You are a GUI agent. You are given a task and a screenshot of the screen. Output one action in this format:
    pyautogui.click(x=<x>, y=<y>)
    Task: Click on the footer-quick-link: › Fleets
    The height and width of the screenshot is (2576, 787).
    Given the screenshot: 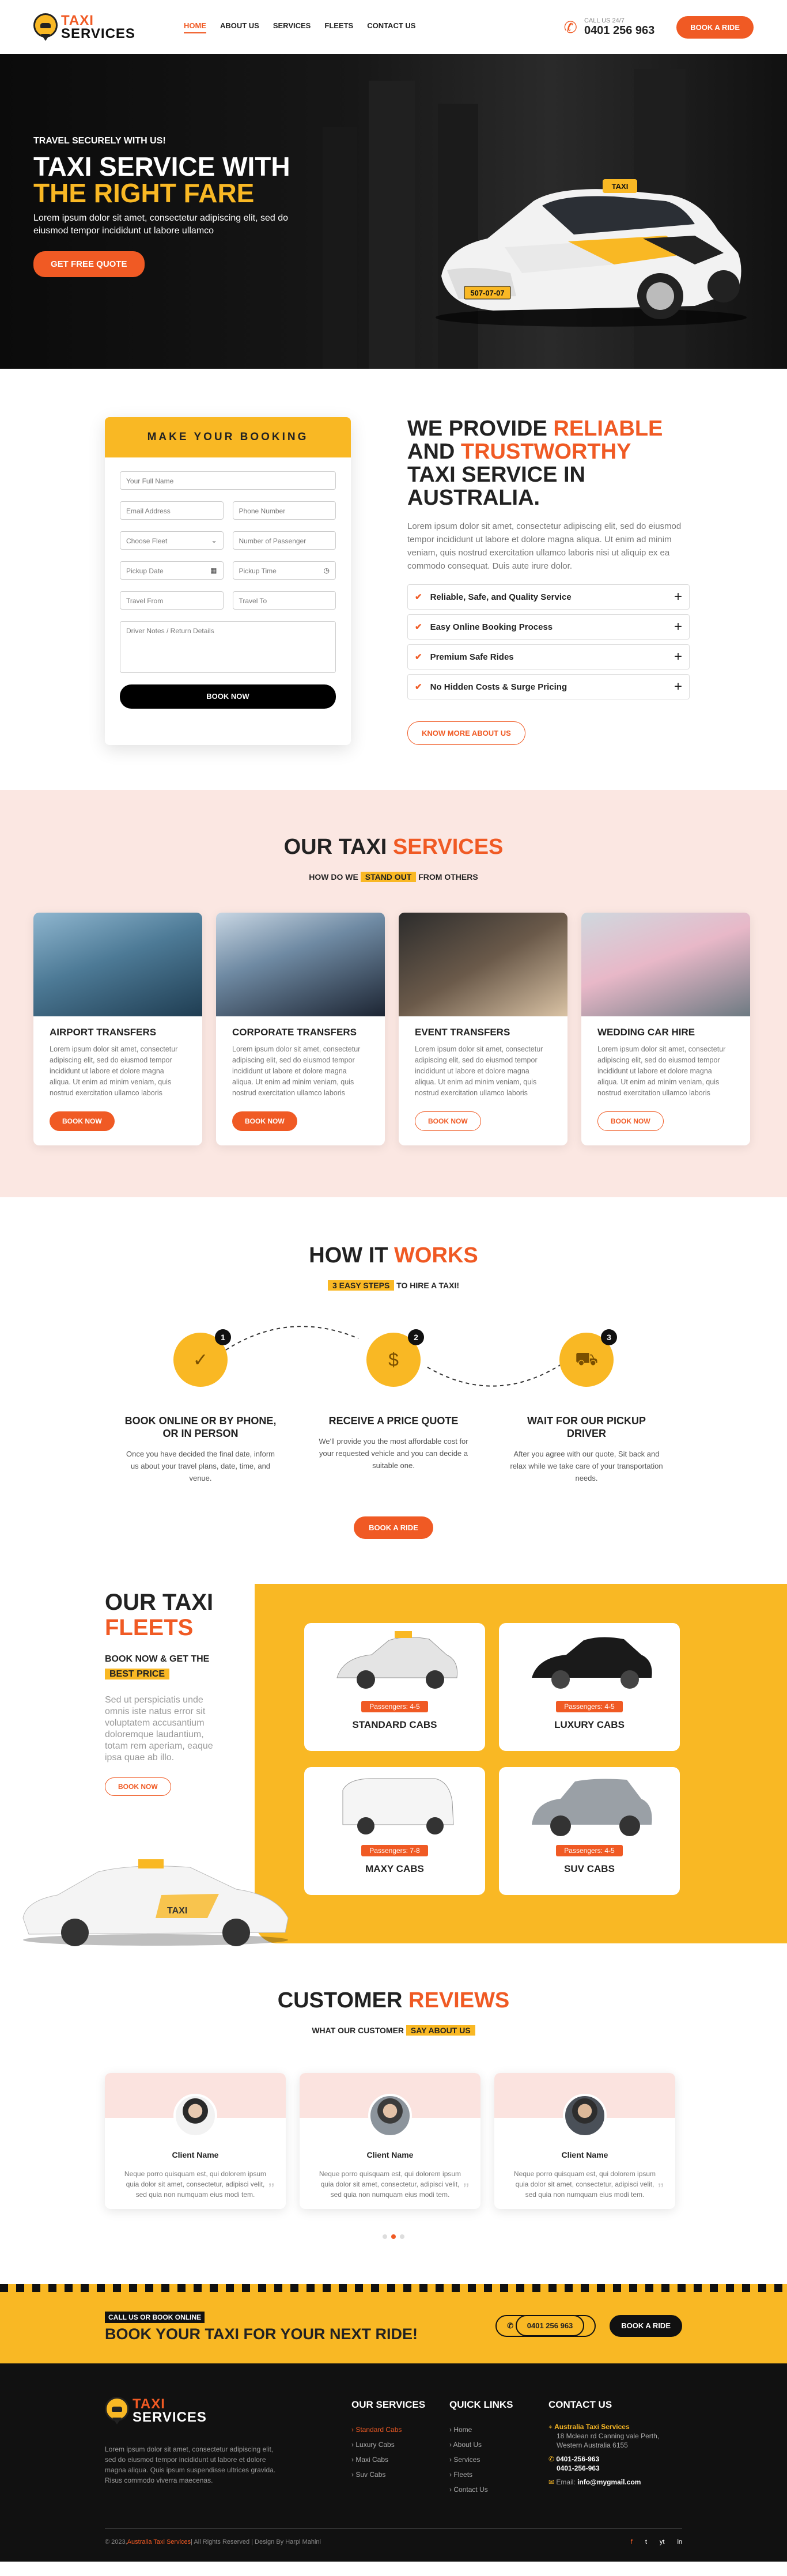 What is the action you would take?
    pyautogui.click(x=481, y=2474)
    